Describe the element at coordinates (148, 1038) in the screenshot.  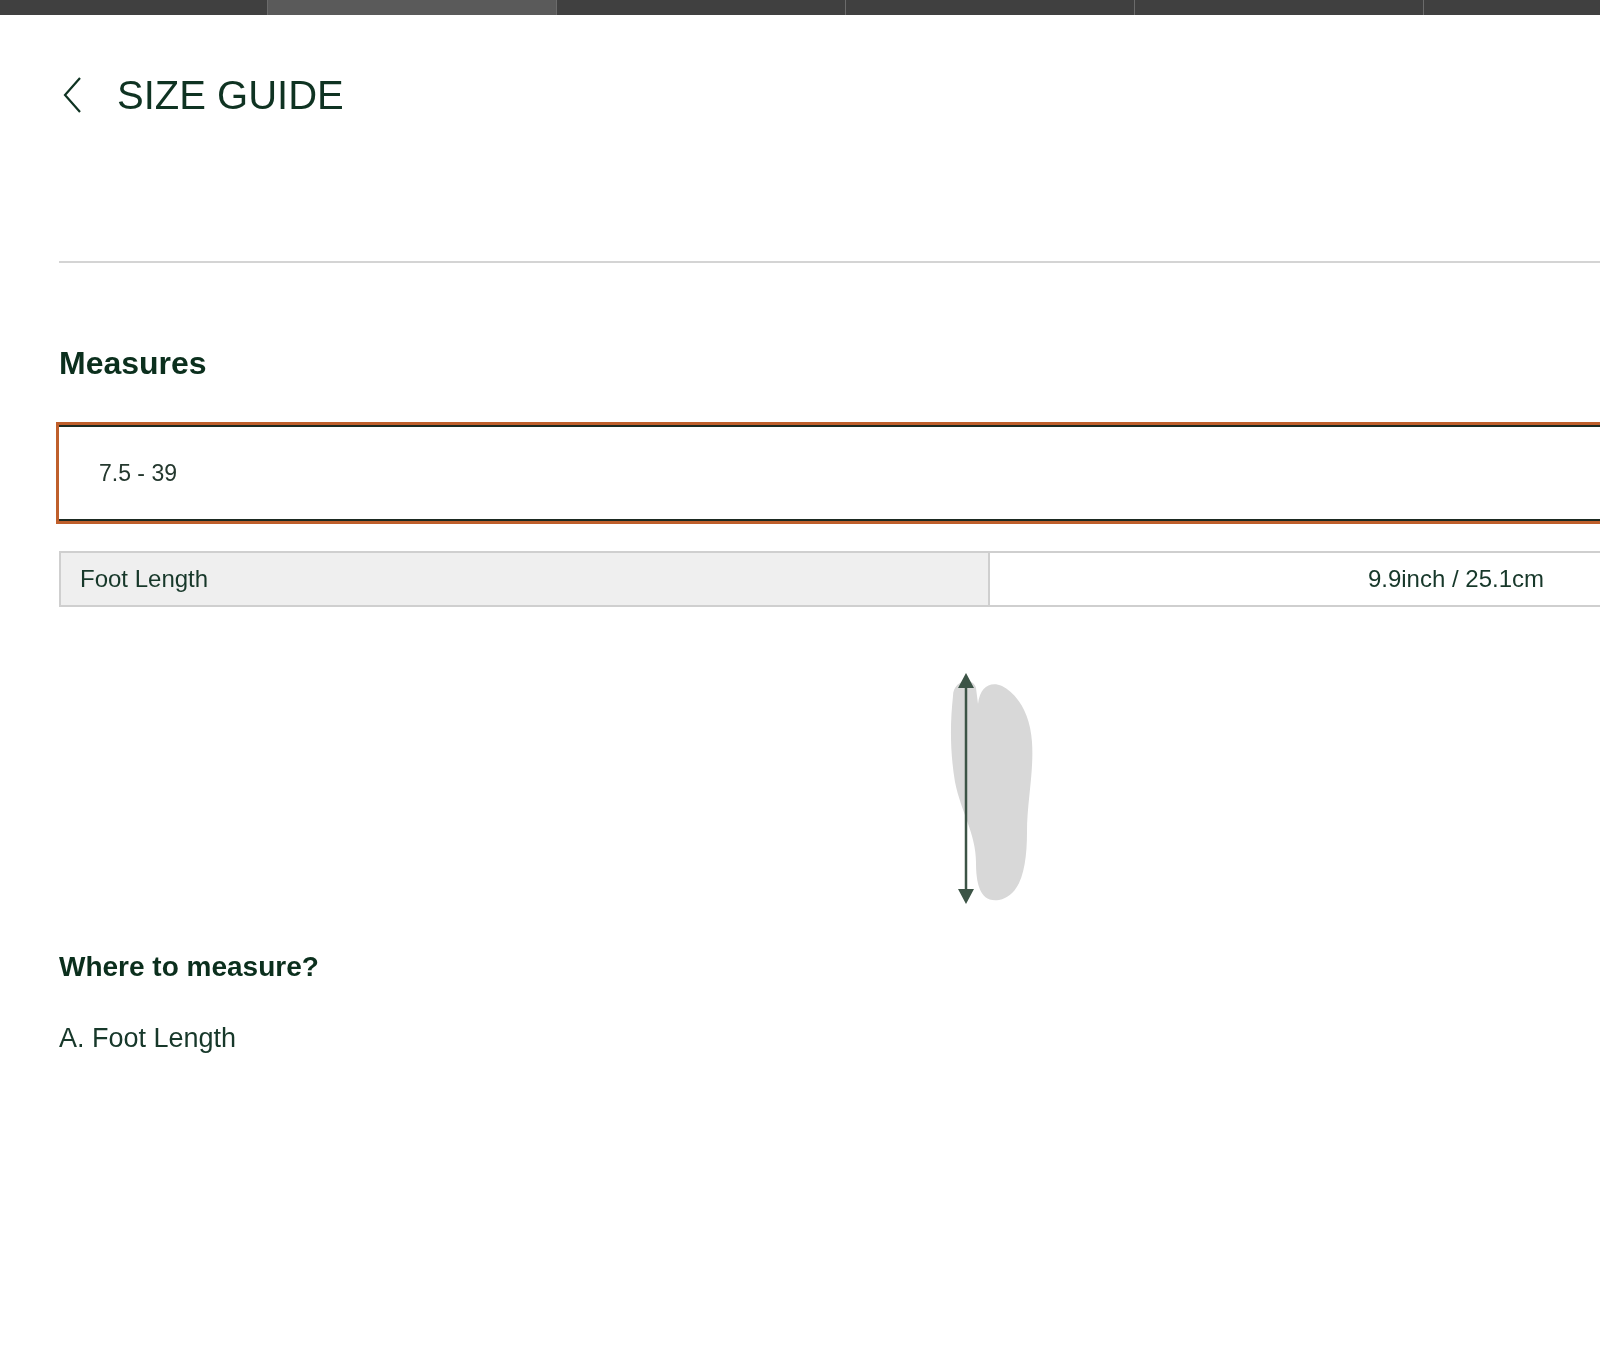
I see `measure-point: A. Foot Length` at that location.